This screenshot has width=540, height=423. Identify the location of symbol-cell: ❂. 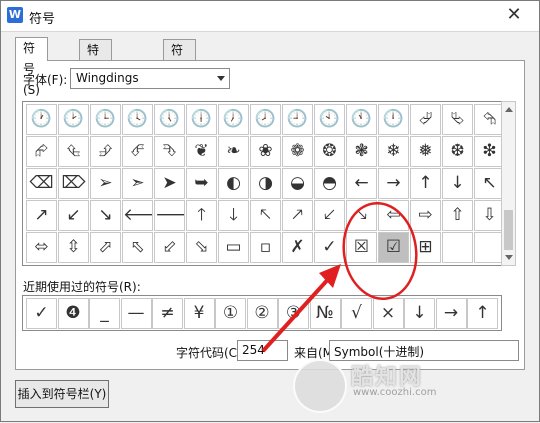
(329, 151).